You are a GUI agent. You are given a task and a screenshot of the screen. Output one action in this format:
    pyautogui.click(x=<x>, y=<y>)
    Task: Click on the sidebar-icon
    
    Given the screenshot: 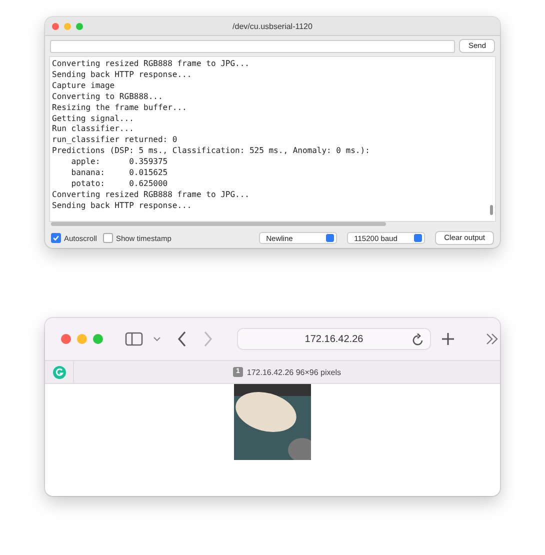 What is the action you would take?
    pyautogui.click(x=134, y=339)
    